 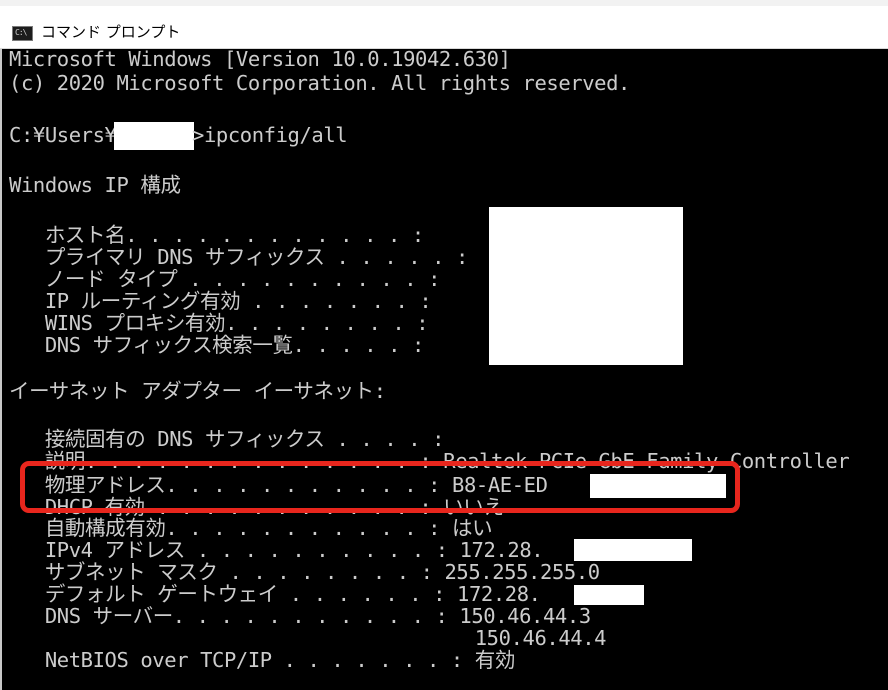 What do you see at coordinates (197, 391) in the screenshot?
I see `console-line: イーサネット アダプター イーサネット:` at bounding box center [197, 391].